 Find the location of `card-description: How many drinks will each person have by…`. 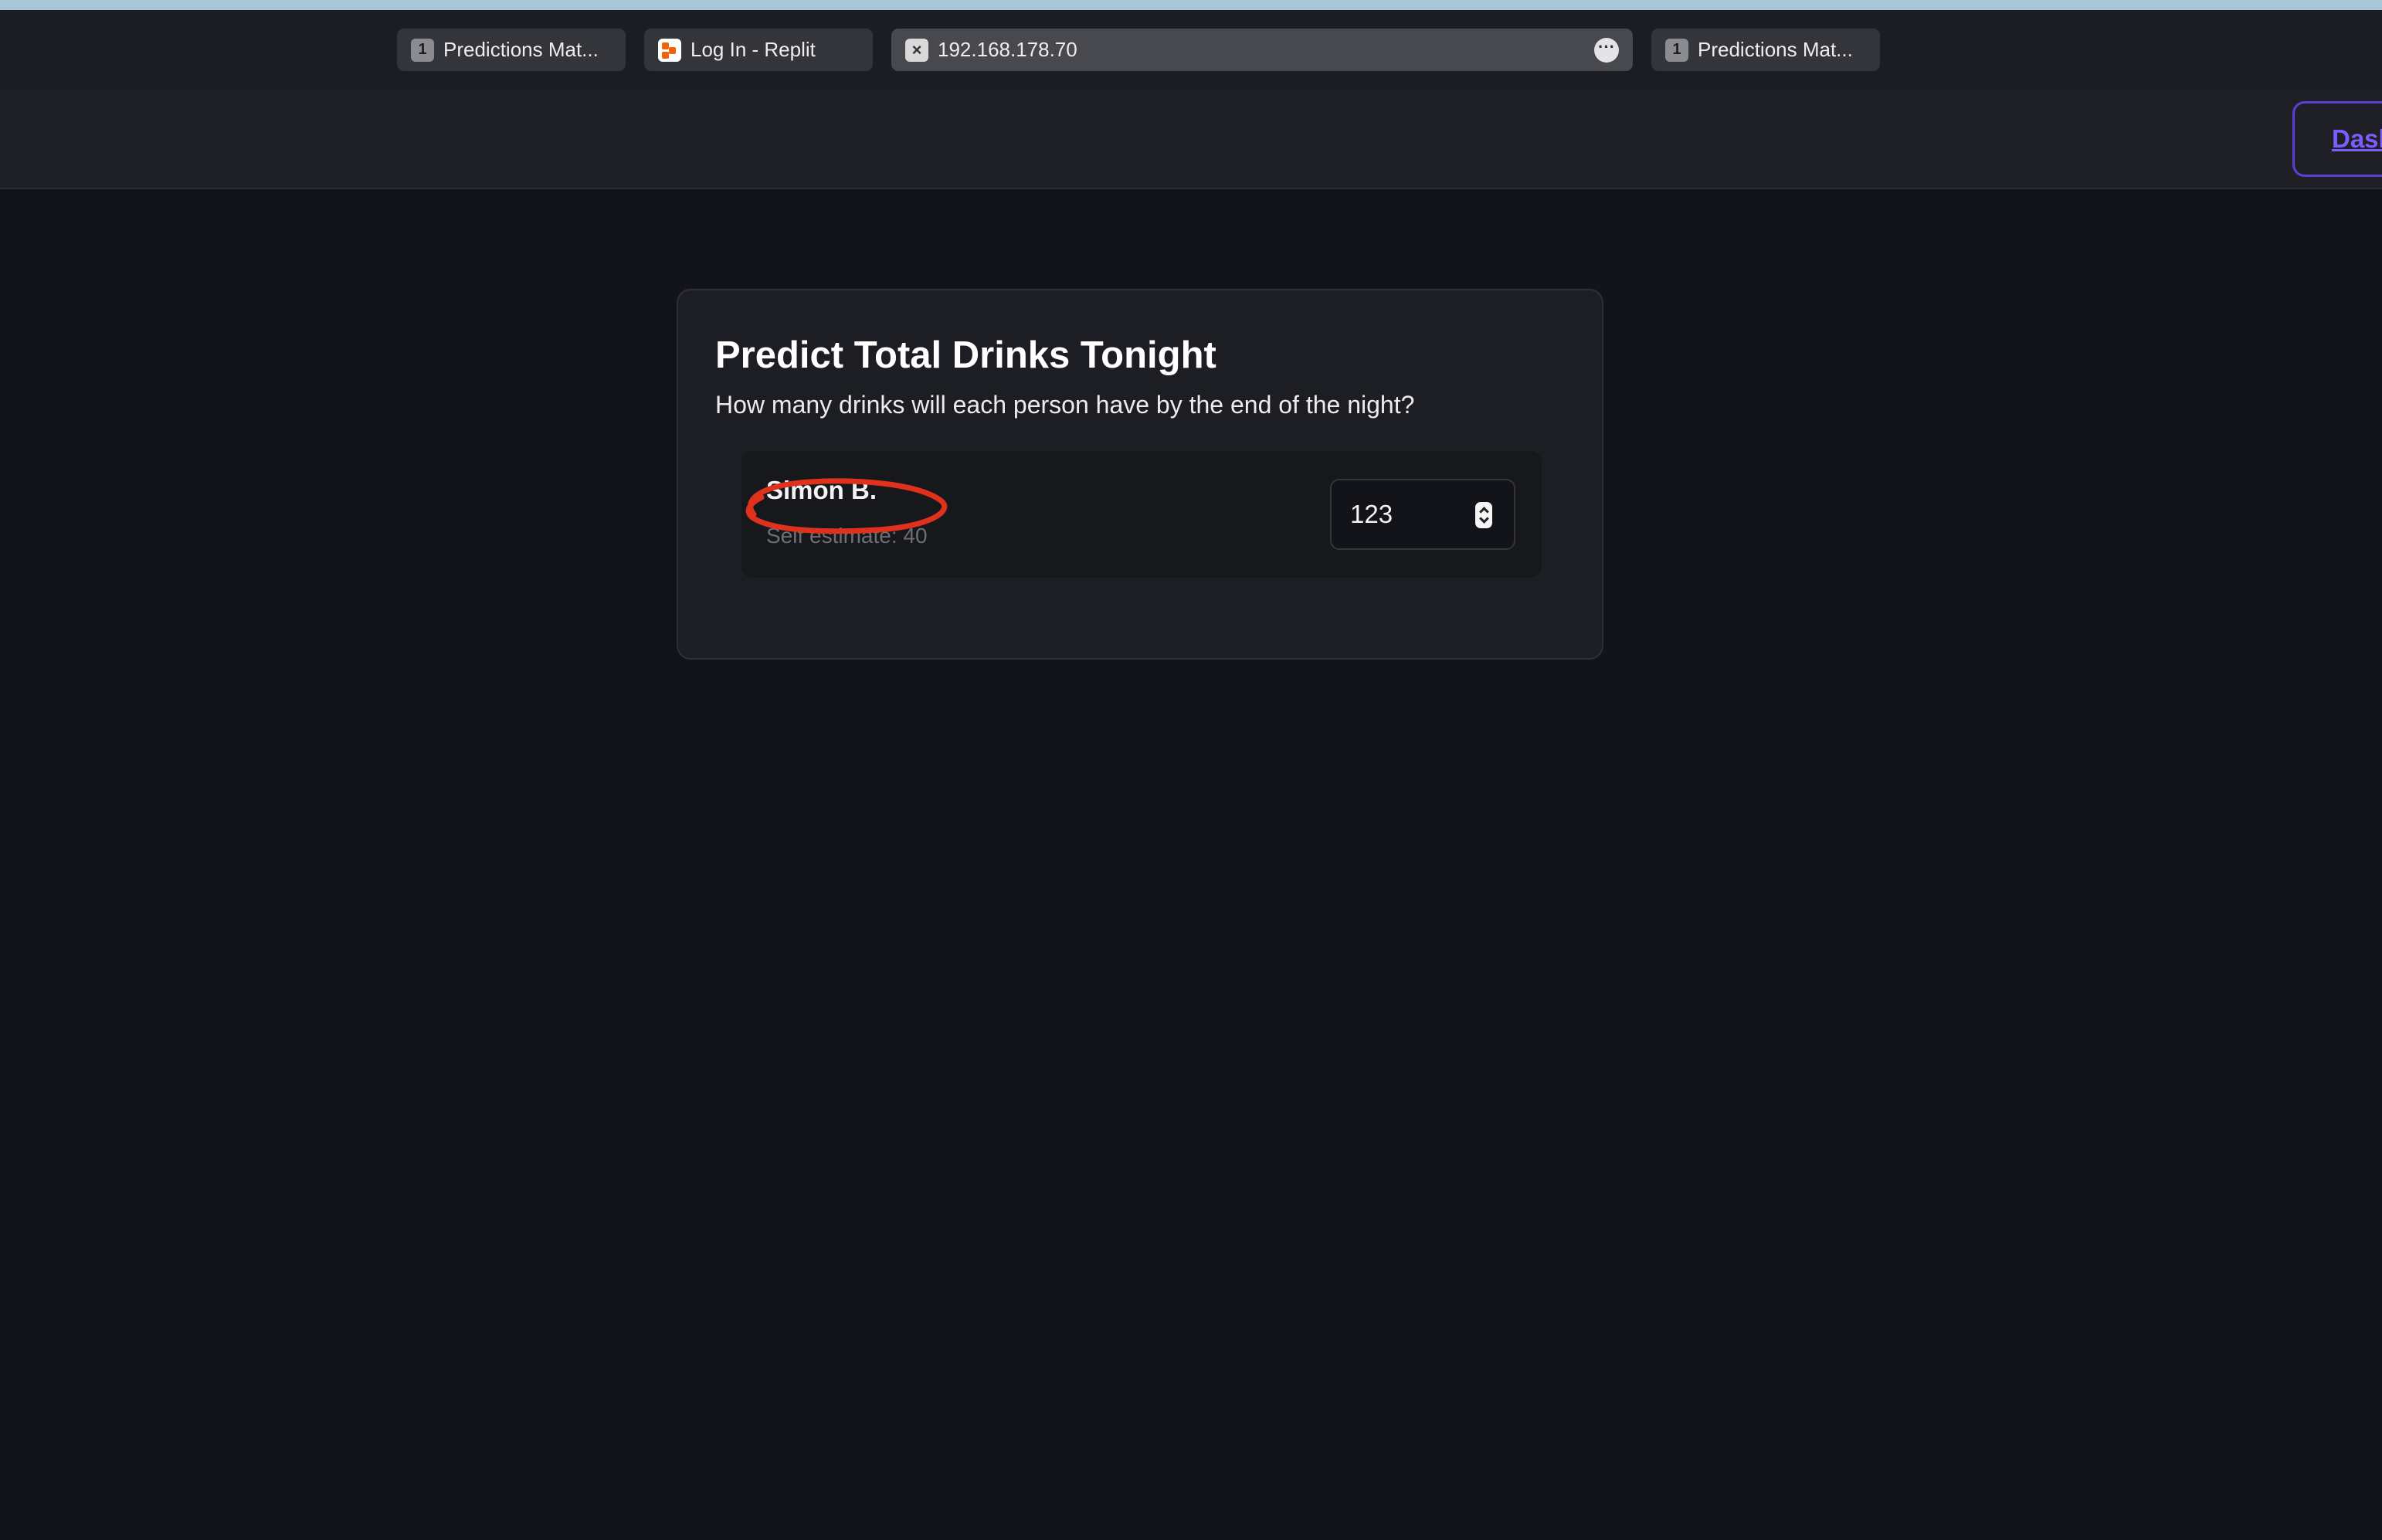

card-description: How many drinks will each person have by… is located at coordinates (1065, 405).